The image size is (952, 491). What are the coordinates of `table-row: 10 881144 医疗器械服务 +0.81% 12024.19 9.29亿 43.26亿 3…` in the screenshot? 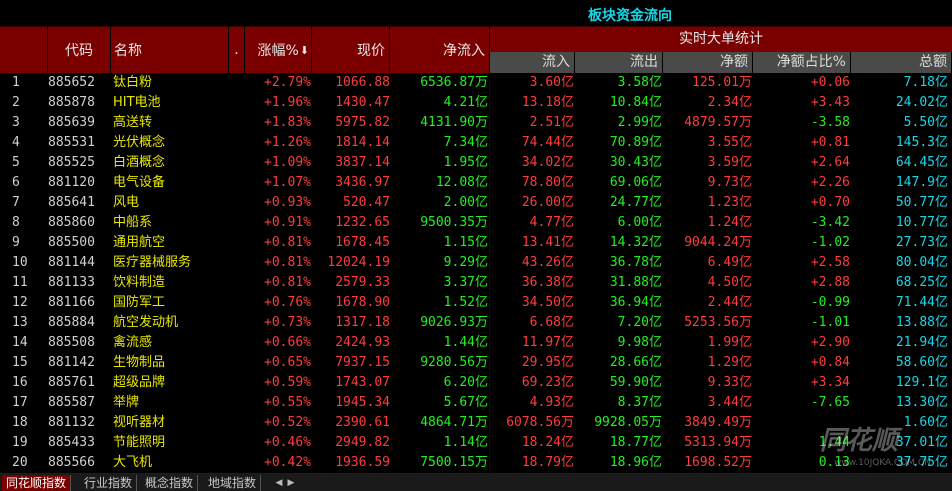 It's located at (476, 263).